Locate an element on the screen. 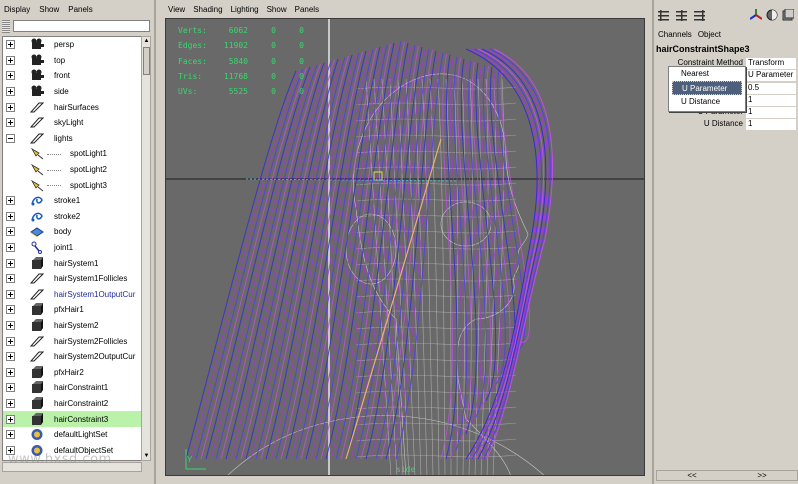 This screenshot has height=484, width=798. attribute-row: U Distance1 is located at coordinates (725, 124).